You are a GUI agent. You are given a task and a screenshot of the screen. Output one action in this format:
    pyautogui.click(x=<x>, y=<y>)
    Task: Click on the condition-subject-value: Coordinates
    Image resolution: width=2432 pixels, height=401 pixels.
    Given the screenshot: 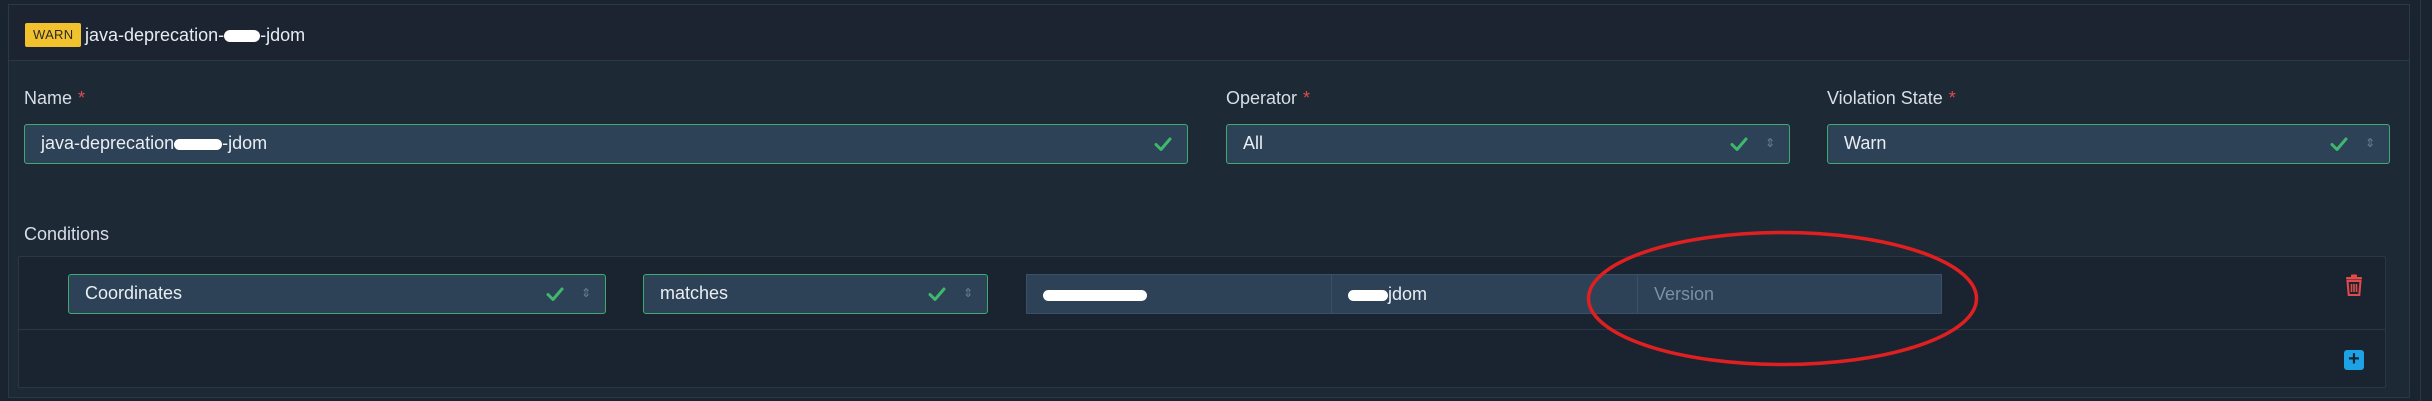 What is the action you would take?
    pyautogui.click(x=134, y=293)
    